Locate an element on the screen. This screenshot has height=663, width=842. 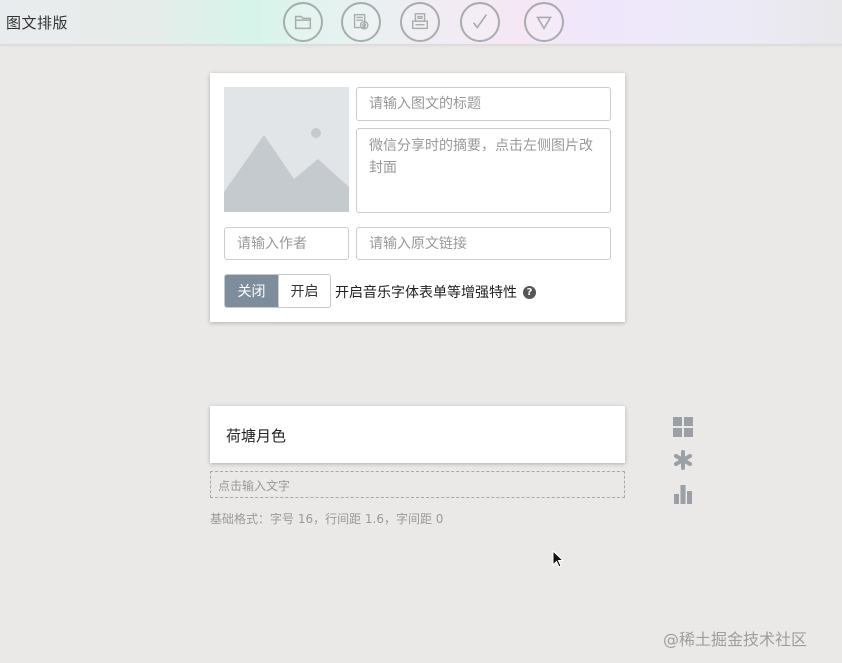
print-button is located at coordinates (420, 22).